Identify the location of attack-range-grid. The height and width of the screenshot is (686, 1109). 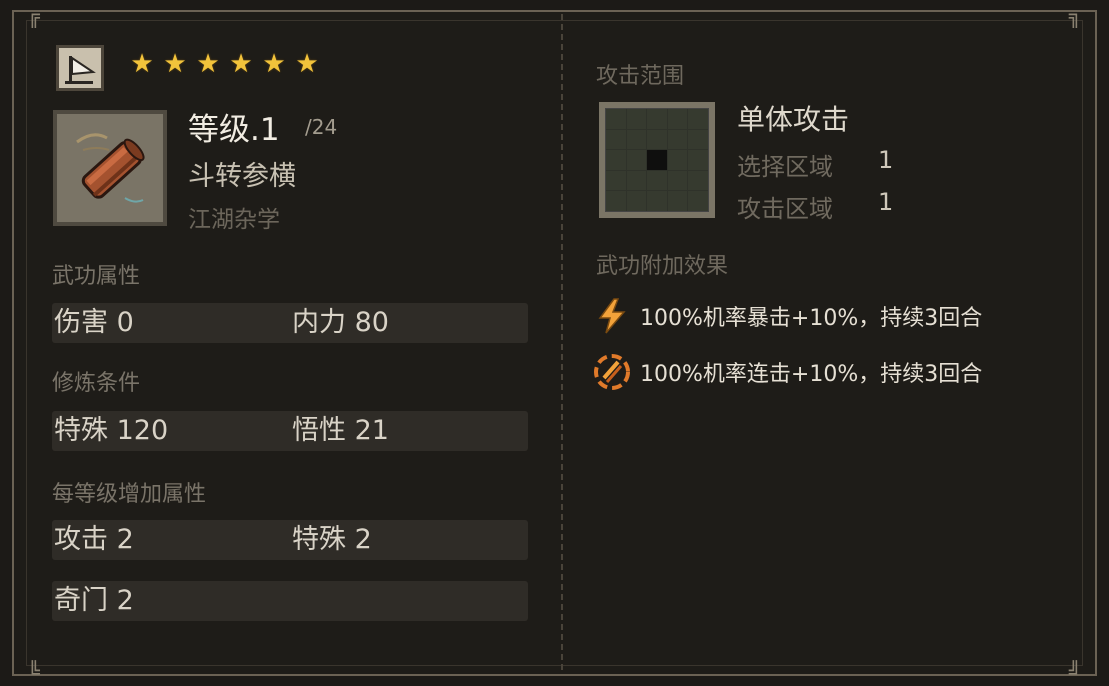
(657, 160).